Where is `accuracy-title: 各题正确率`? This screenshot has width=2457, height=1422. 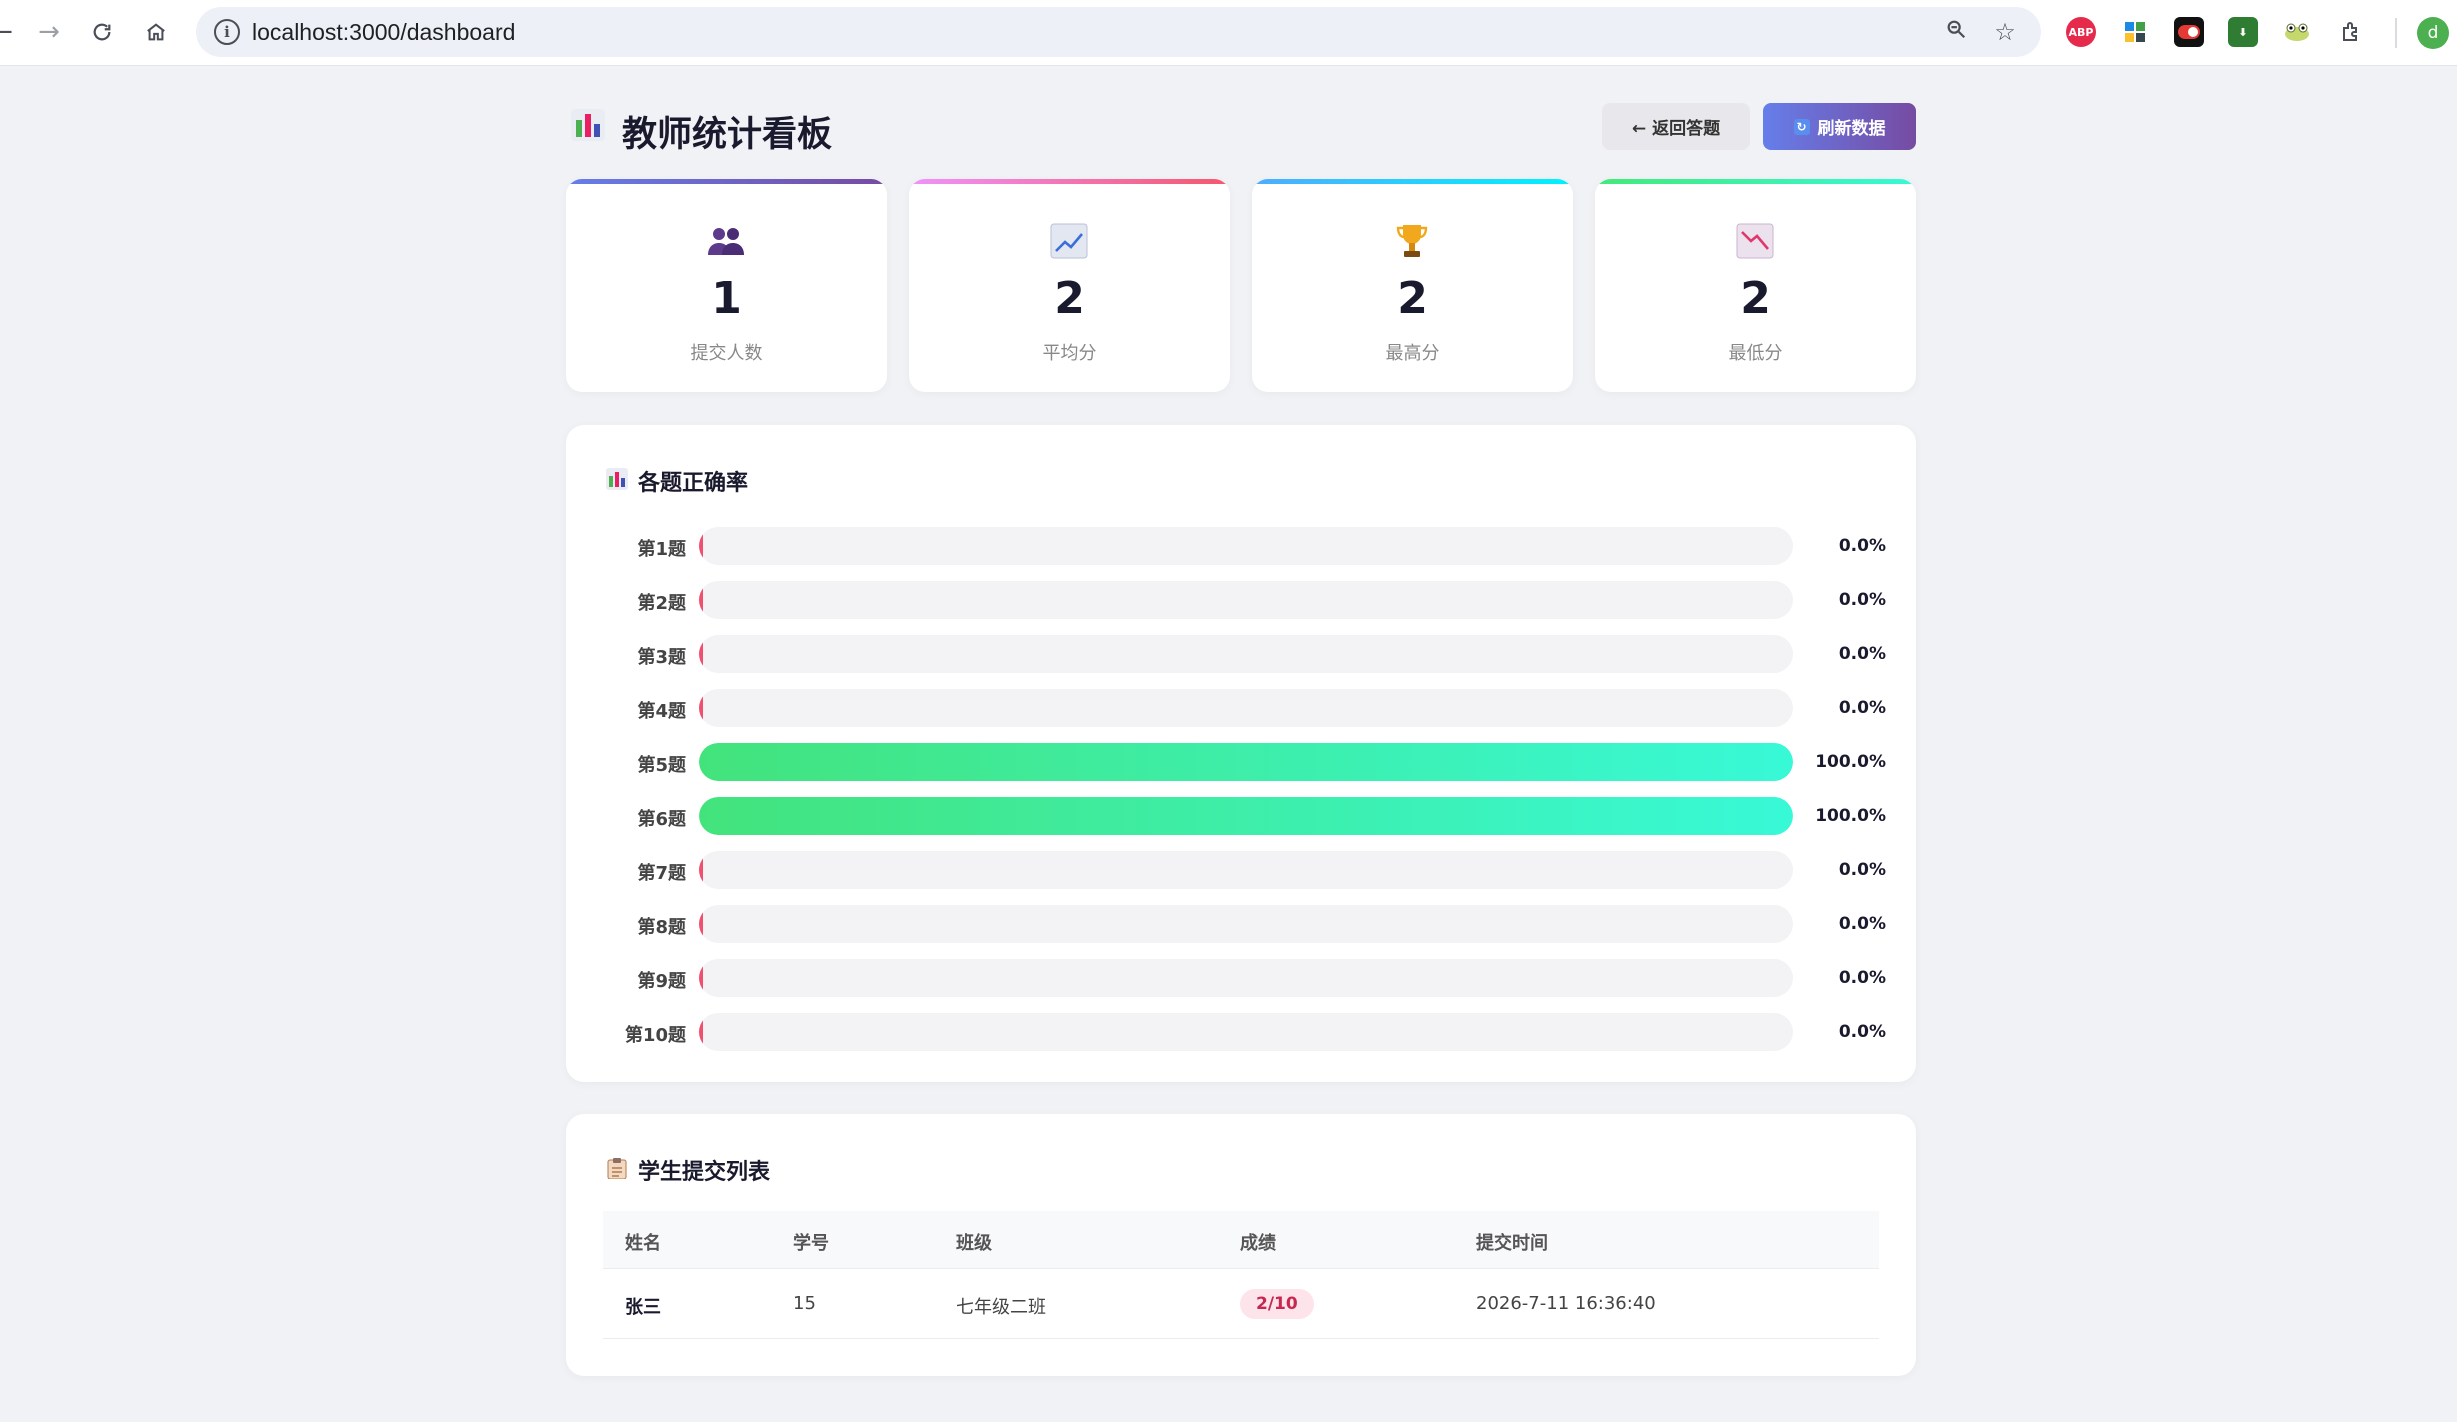 accuracy-title: 各题正确率 is located at coordinates (693, 483).